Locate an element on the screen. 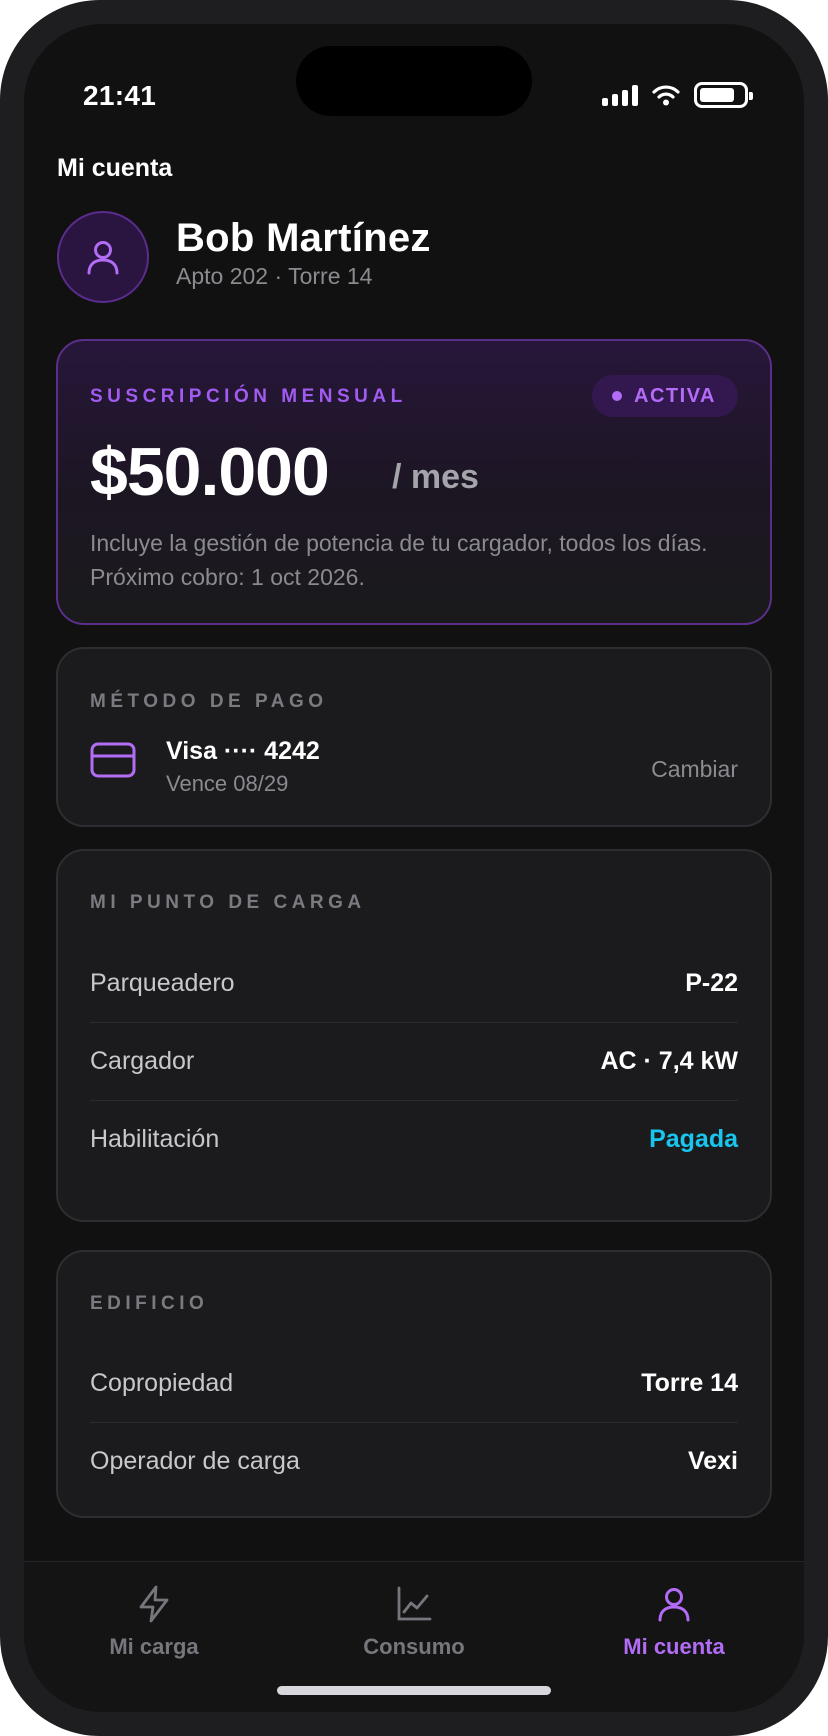 The height and width of the screenshot is (1736, 828). tab-label: Consumo is located at coordinates (414, 1646).